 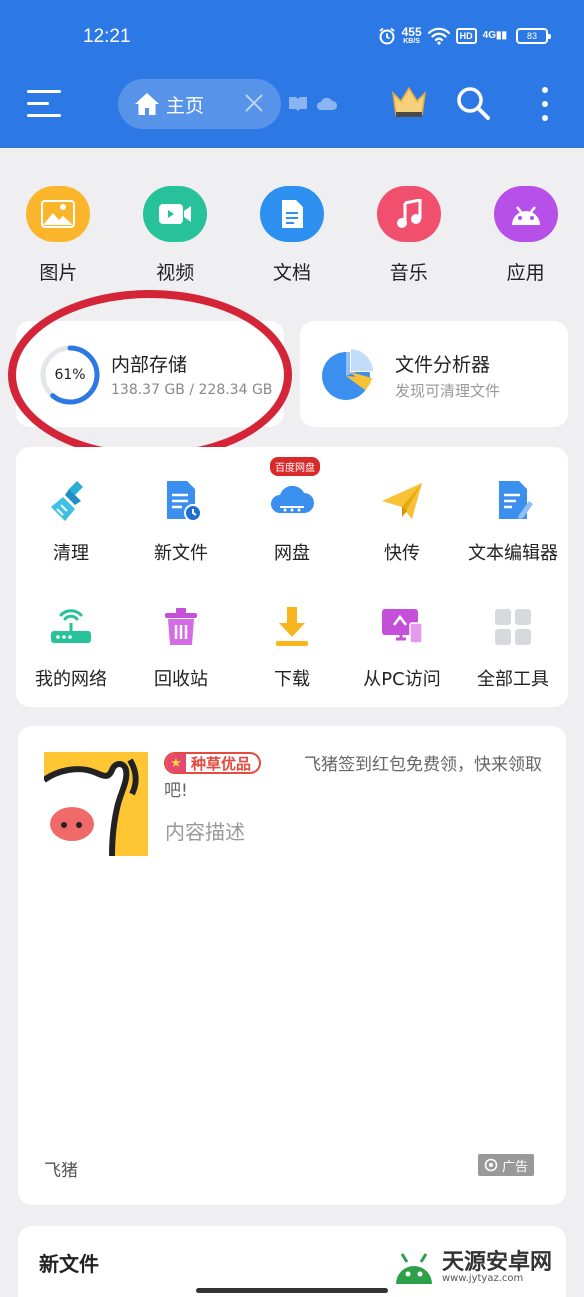 I want to click on cloud-drive-icon, so click(x=292, y=499).